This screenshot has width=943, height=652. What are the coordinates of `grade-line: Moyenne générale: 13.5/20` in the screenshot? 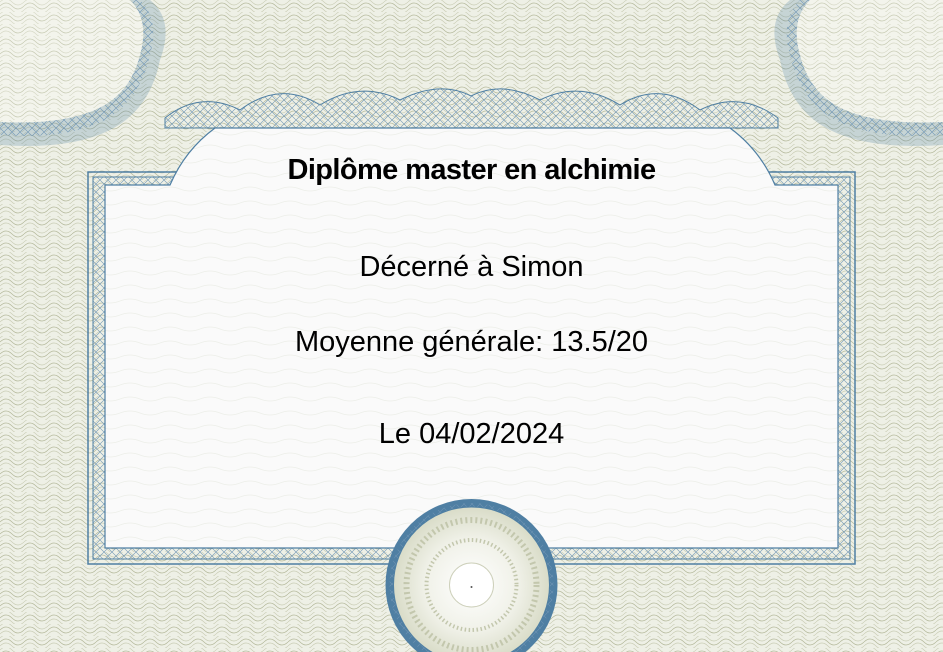 It's located at (471, 342).